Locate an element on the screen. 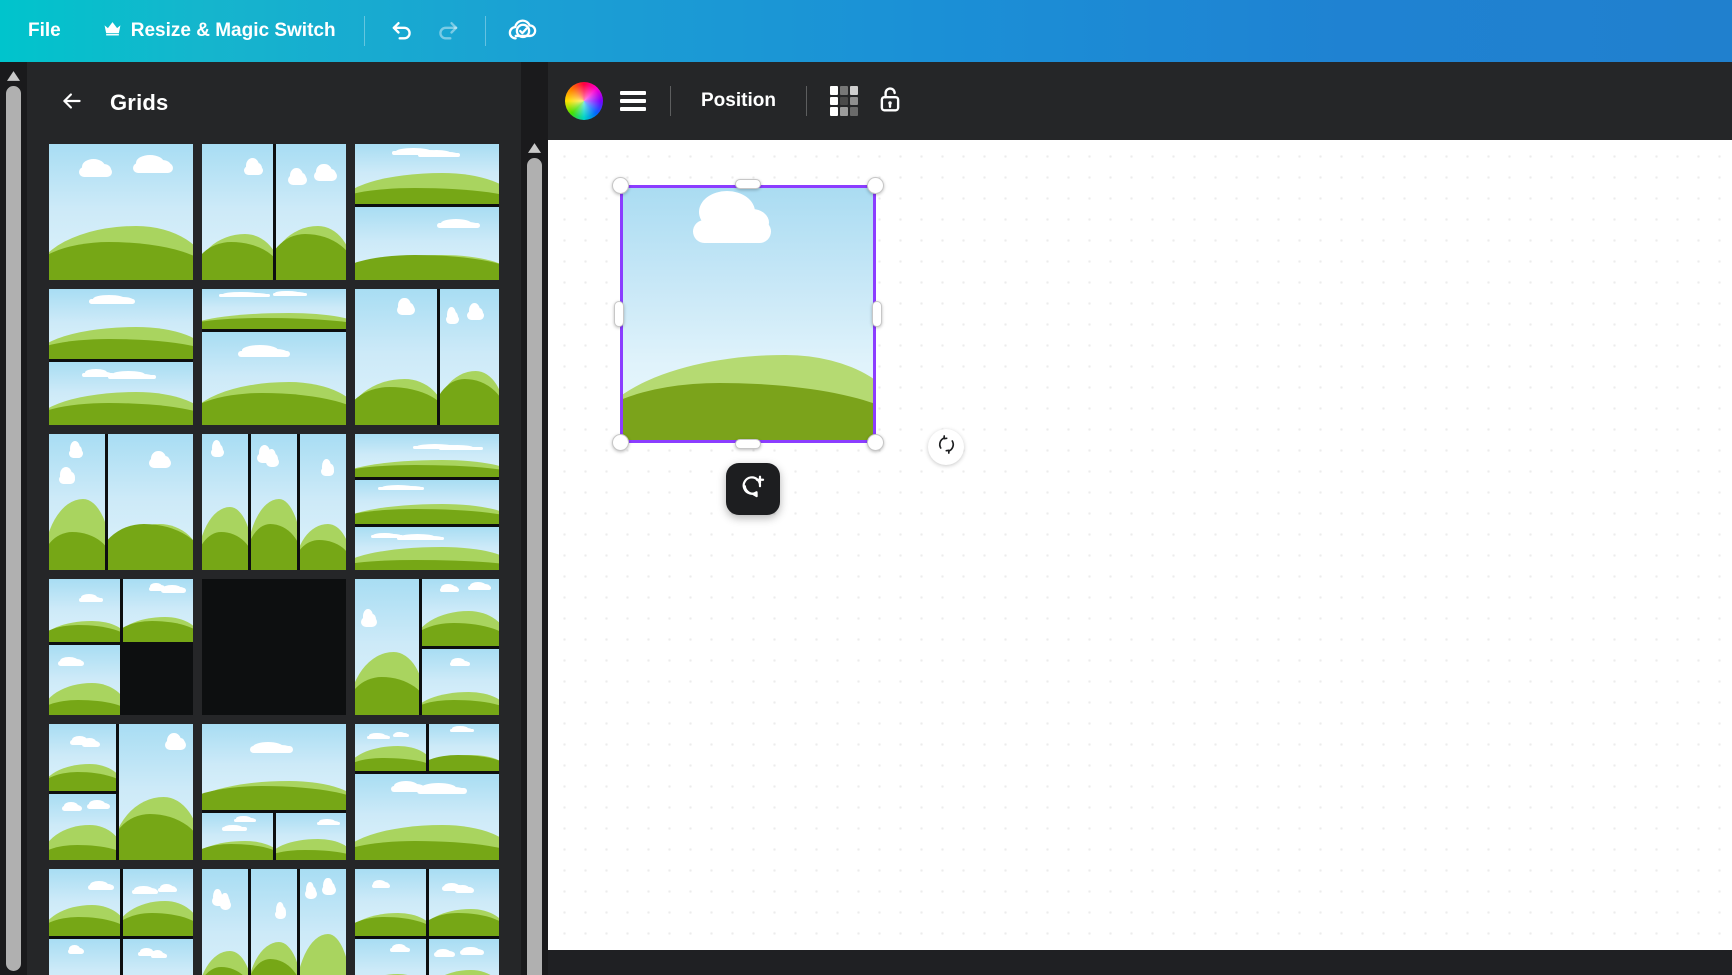 This screenshot has height=975, width=1732. grid-1up-2down is located at coordinates (274, 647).